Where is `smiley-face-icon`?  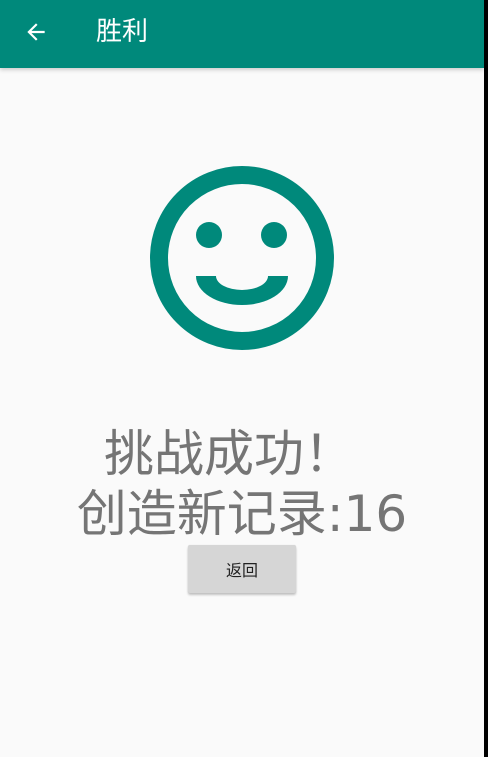
smiley-face-icon is located at coordinates (242, 258).